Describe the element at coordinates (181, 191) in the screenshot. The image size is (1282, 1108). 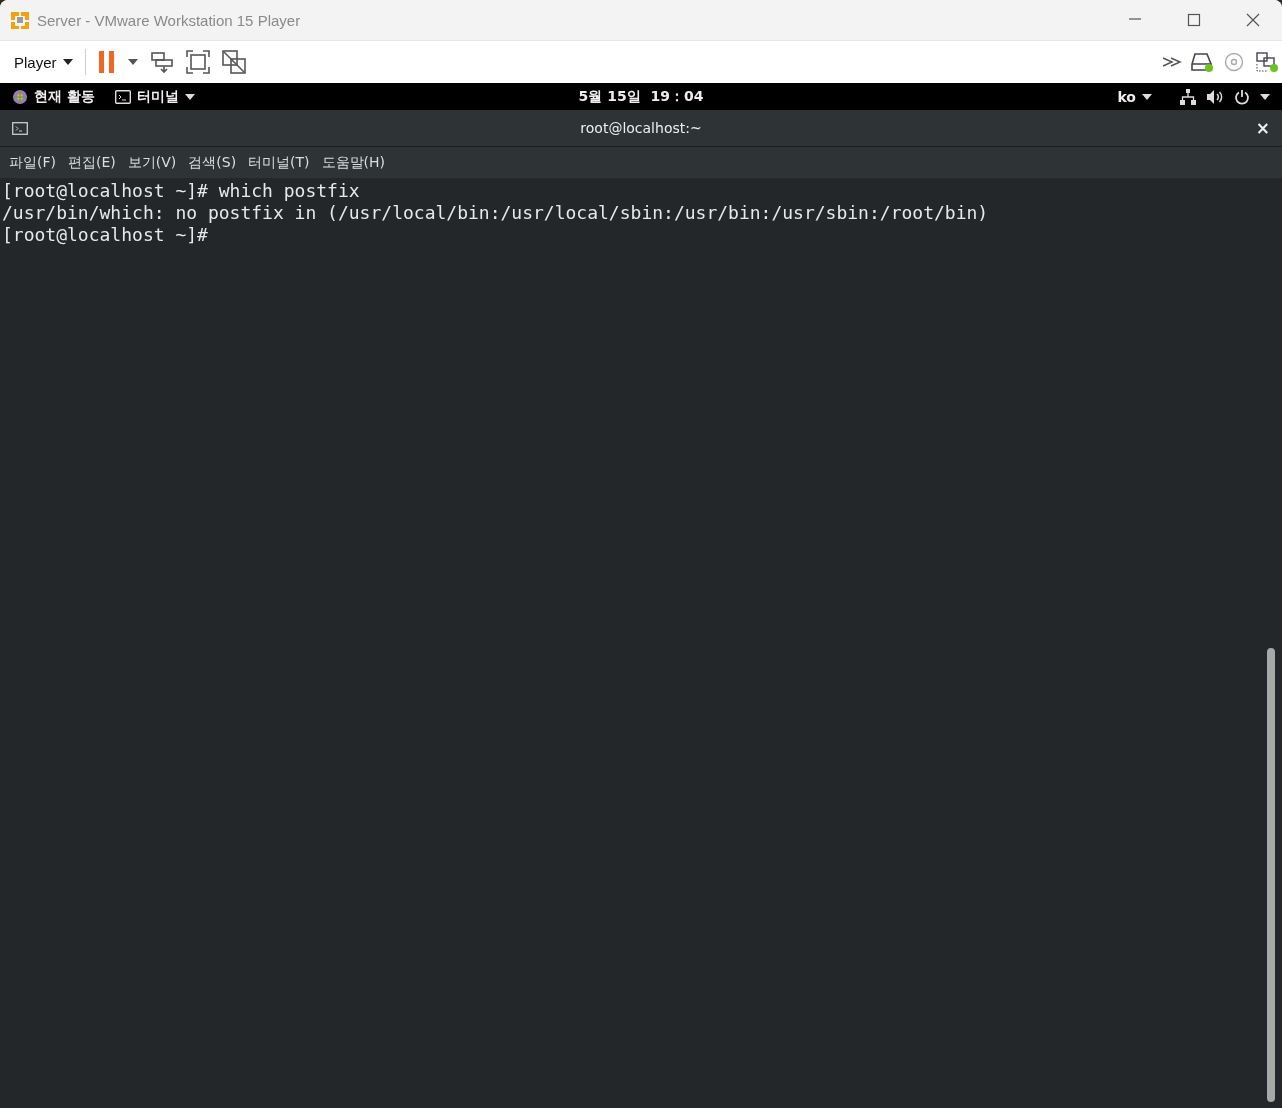
I see `terminal-line: [root@localhost ~]# which postfix` at that location.